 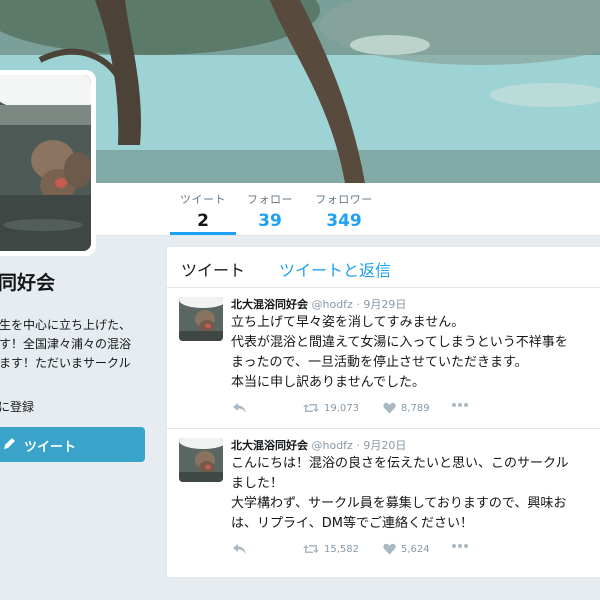 I want to click on compose-icon, so click(x=9, y=446).